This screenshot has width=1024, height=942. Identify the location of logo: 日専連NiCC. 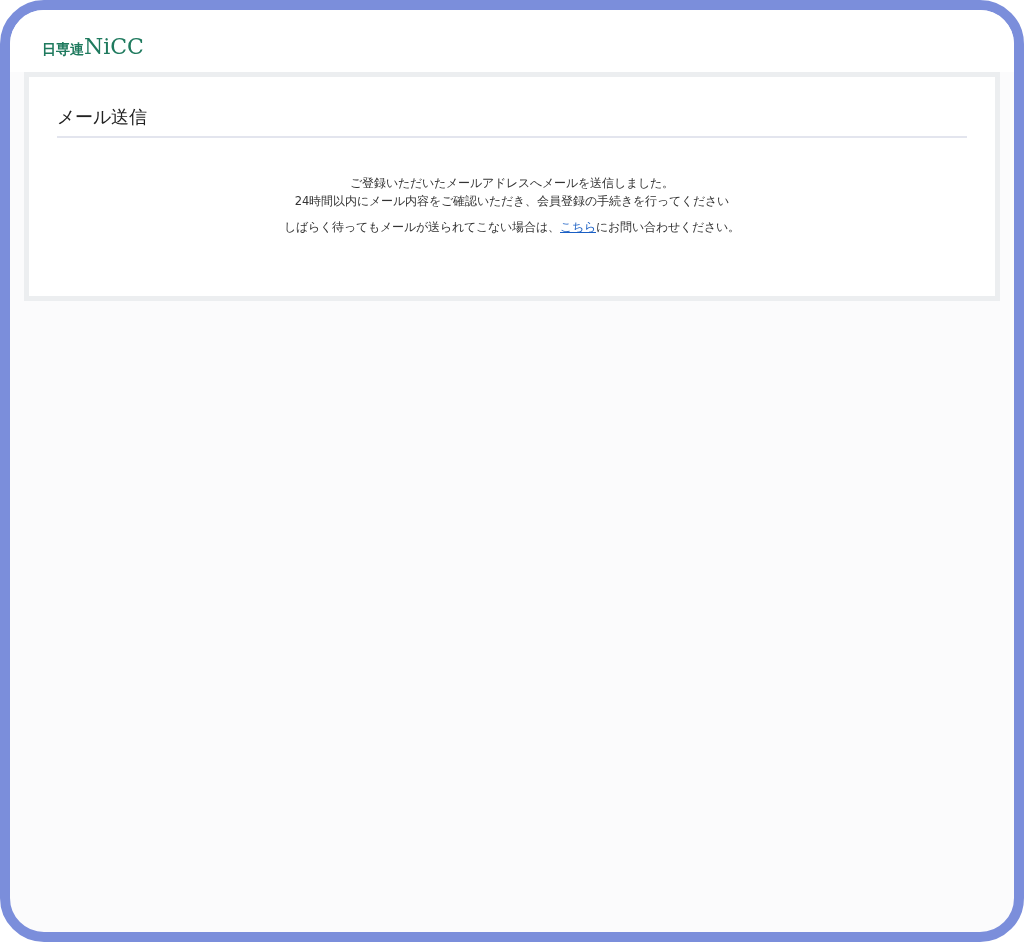
(93, 47).